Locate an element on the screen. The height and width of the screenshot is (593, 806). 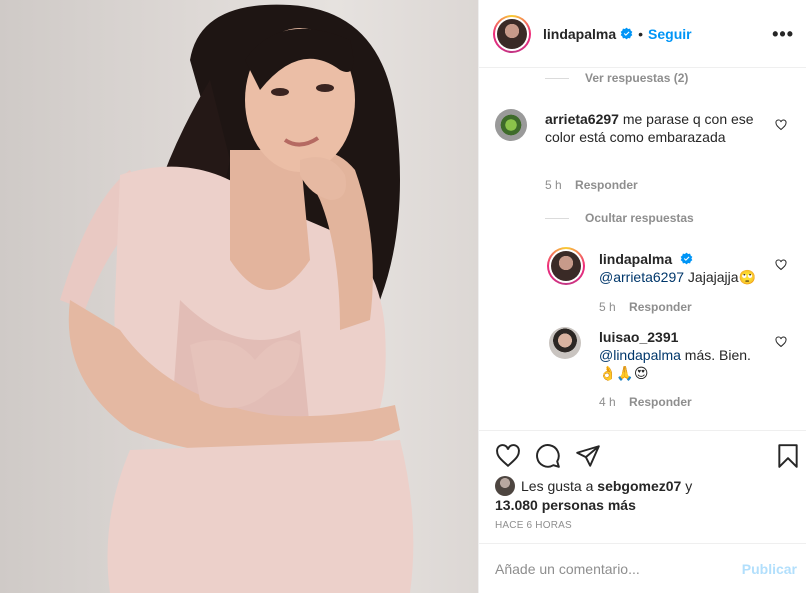
add-comment-bar: Añade un comentario... Publicar is located at coordinates (642, 568).